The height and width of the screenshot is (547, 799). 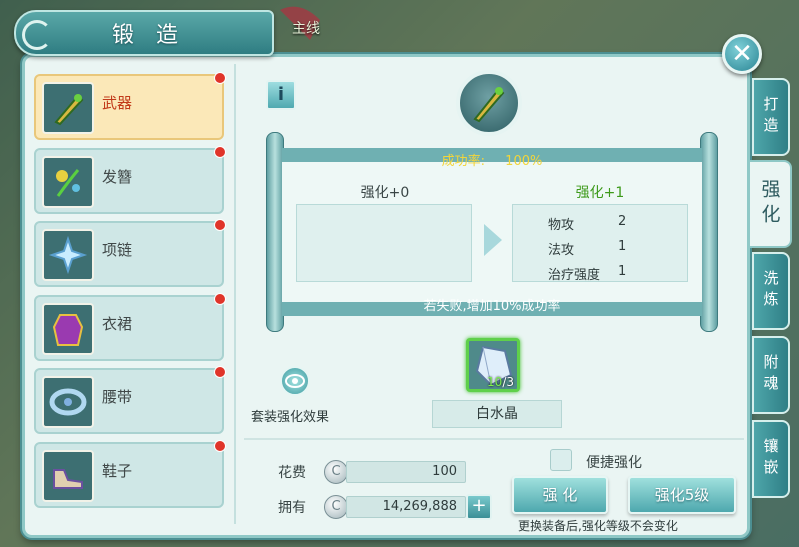 What do you see at coordinates (771, 117) in the screenshot?
I see `tab-craft: 打造` at bounding box center [771, 117].